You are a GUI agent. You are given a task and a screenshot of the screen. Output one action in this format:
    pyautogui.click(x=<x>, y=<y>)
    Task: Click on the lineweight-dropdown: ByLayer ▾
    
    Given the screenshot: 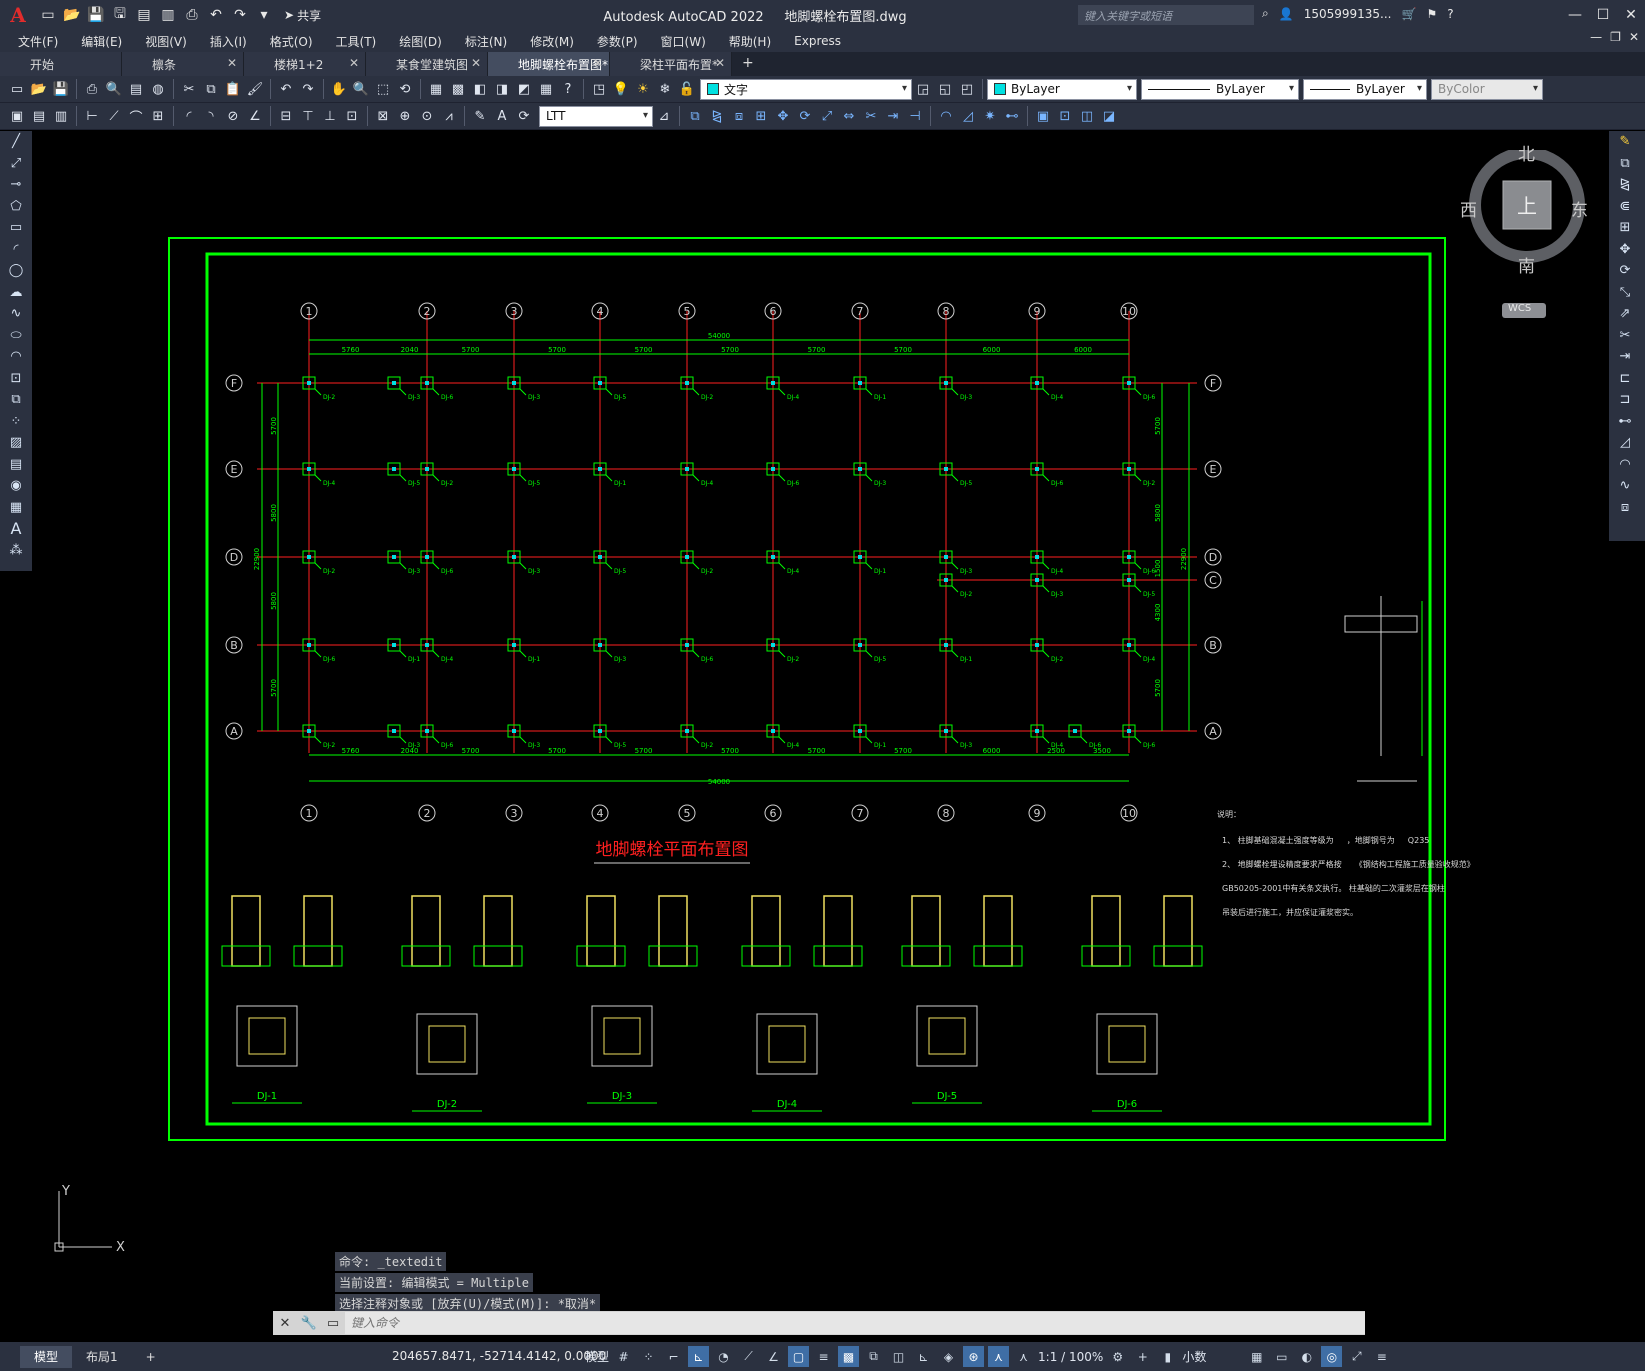 What is the action you would take?
    pyautogui.click(x=1365, y=89)
    